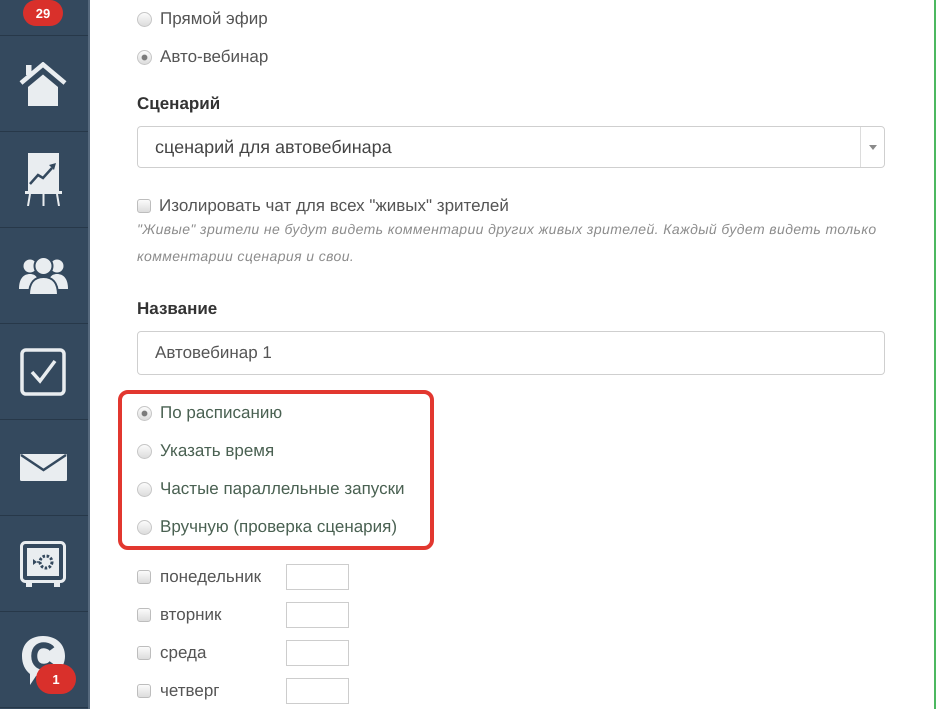  What do you see at coordinates (43, 84) in the screenshot?
I see `home-icon` at bounding box center [43, 84].